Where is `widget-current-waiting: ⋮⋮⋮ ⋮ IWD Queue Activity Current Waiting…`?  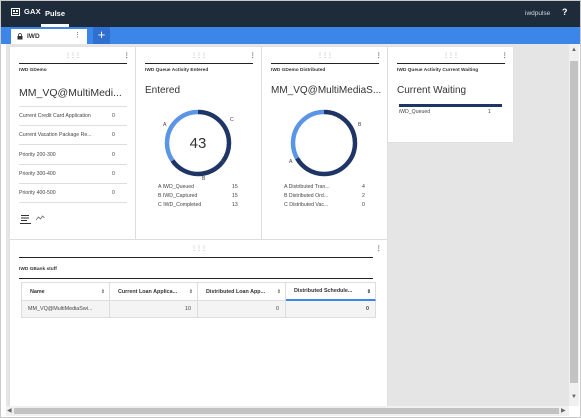
widget-current-waiting: ⋮⋮⋮ ⋮ IWD Queue Activity Current Waiting… is located at coordinates (450, 94).